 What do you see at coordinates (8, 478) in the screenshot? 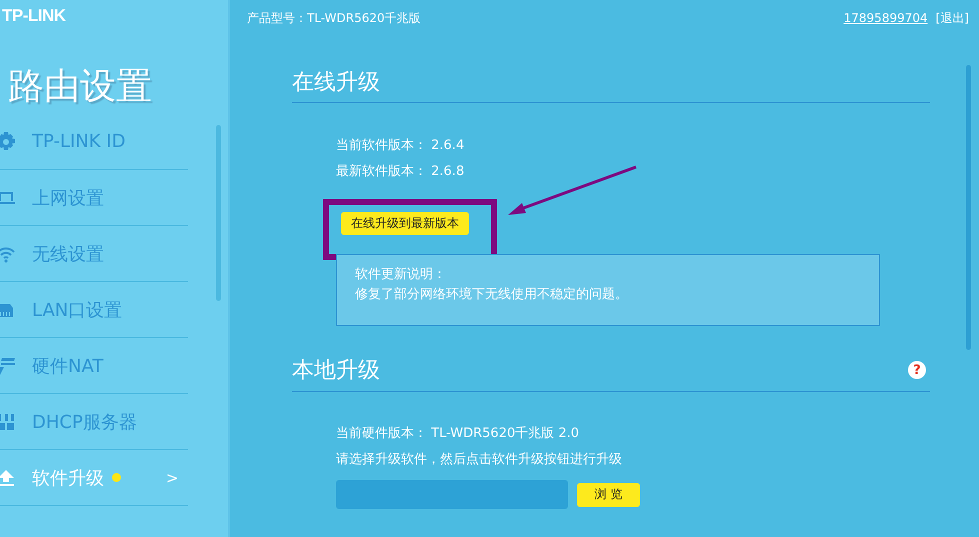
I see `upload-icon` at bounding box center [8, 478].